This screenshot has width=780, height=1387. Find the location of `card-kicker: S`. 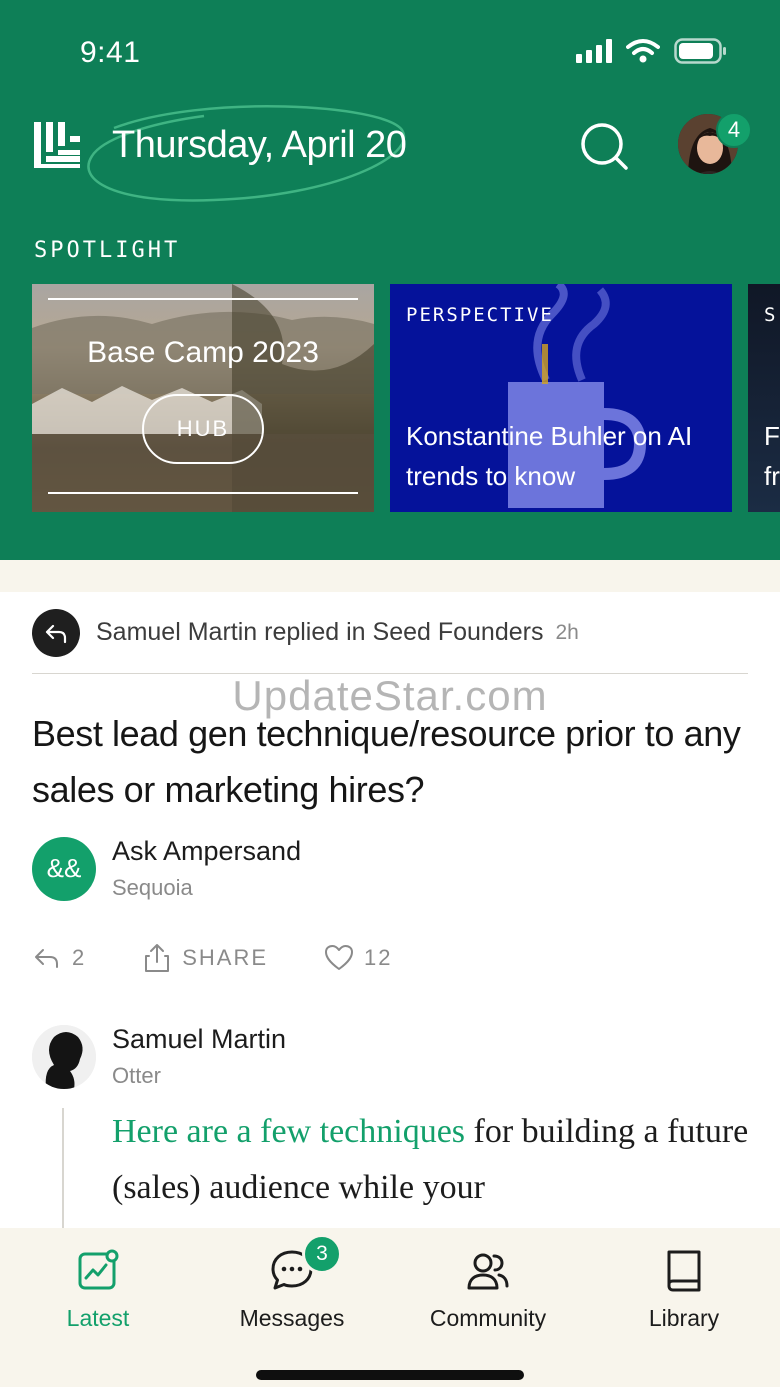

card-kicker: S is located at coordinates (770, 315).